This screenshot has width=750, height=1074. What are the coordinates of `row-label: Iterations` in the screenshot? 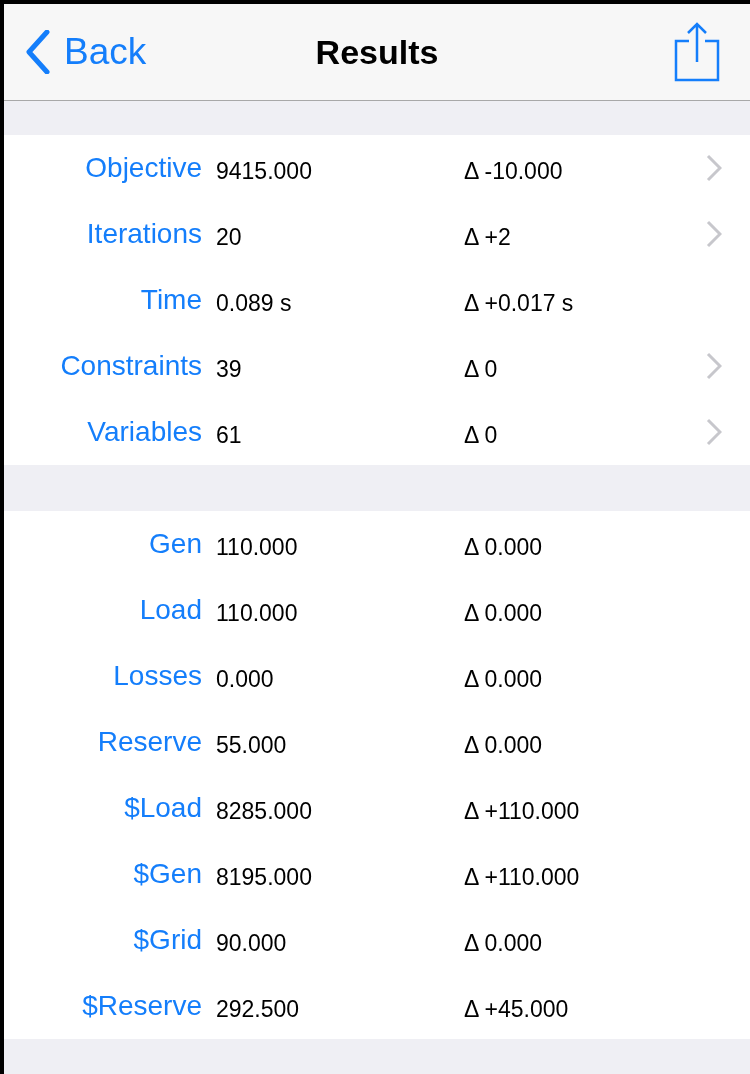 It's located at (143, 234).